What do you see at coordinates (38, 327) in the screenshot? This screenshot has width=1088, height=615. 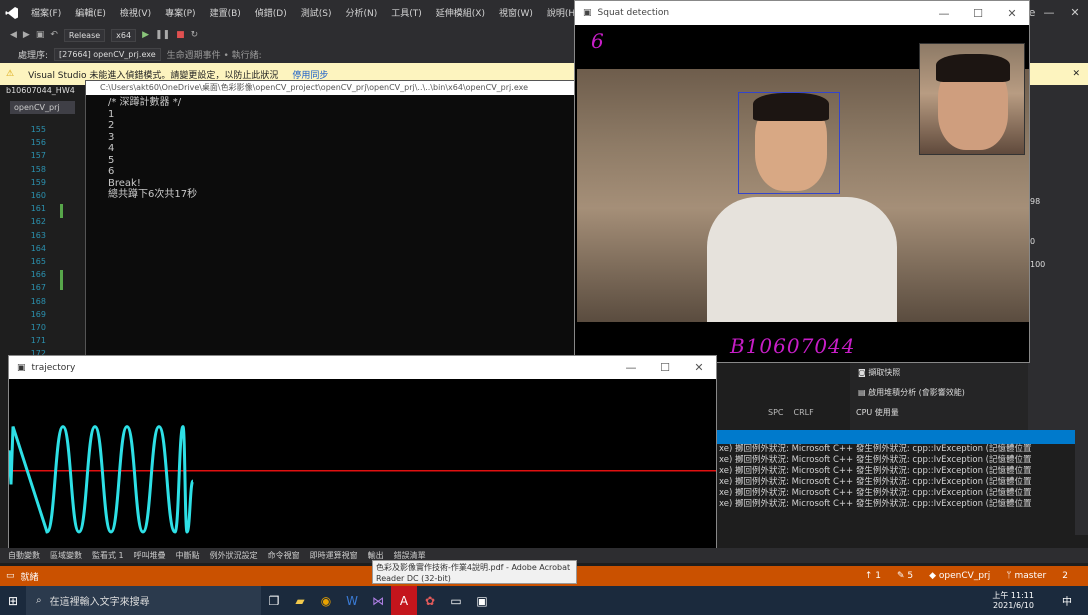 I see `line-number: 170` at bounding box center [38, 327].